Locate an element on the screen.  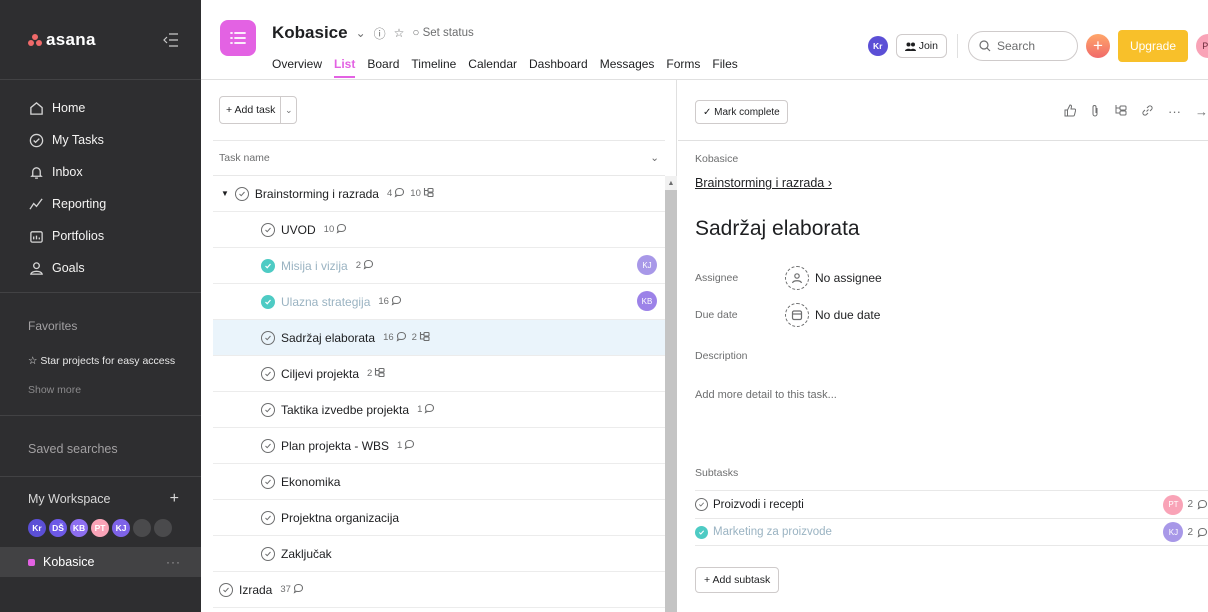
task-title: Sadržaj elaborata is located at coordinates (777, 229).